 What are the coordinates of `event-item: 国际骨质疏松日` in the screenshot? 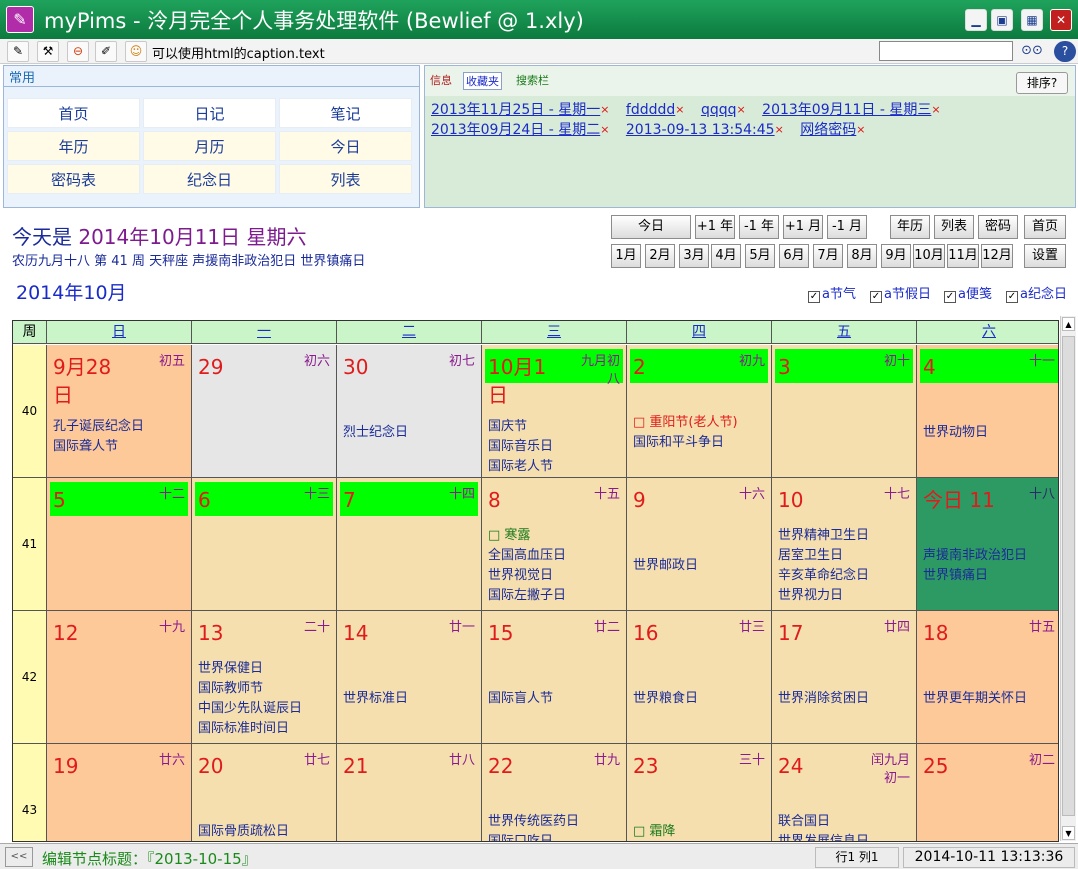 It's located at (243, 831).